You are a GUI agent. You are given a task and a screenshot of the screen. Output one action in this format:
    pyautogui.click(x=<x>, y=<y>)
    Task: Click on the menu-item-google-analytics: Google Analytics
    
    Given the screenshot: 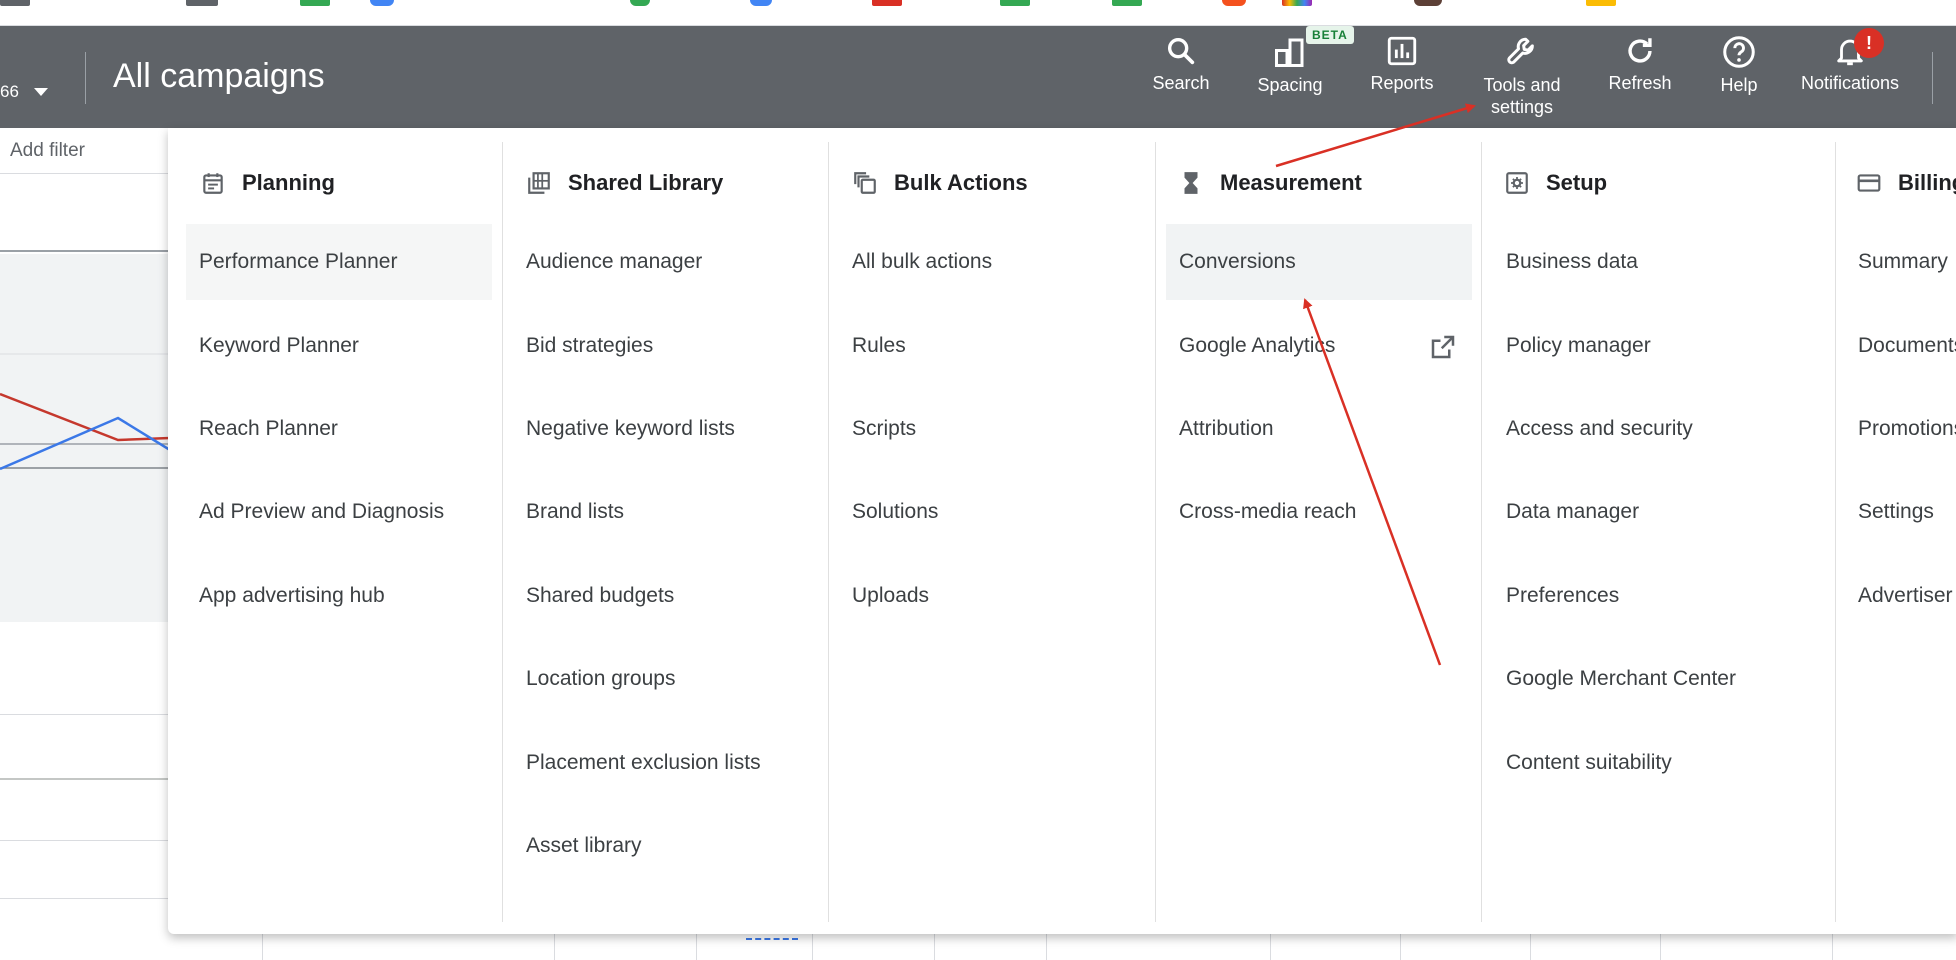 What is the action you would take?
    pyautogui.click(x=1319, y=346)
    